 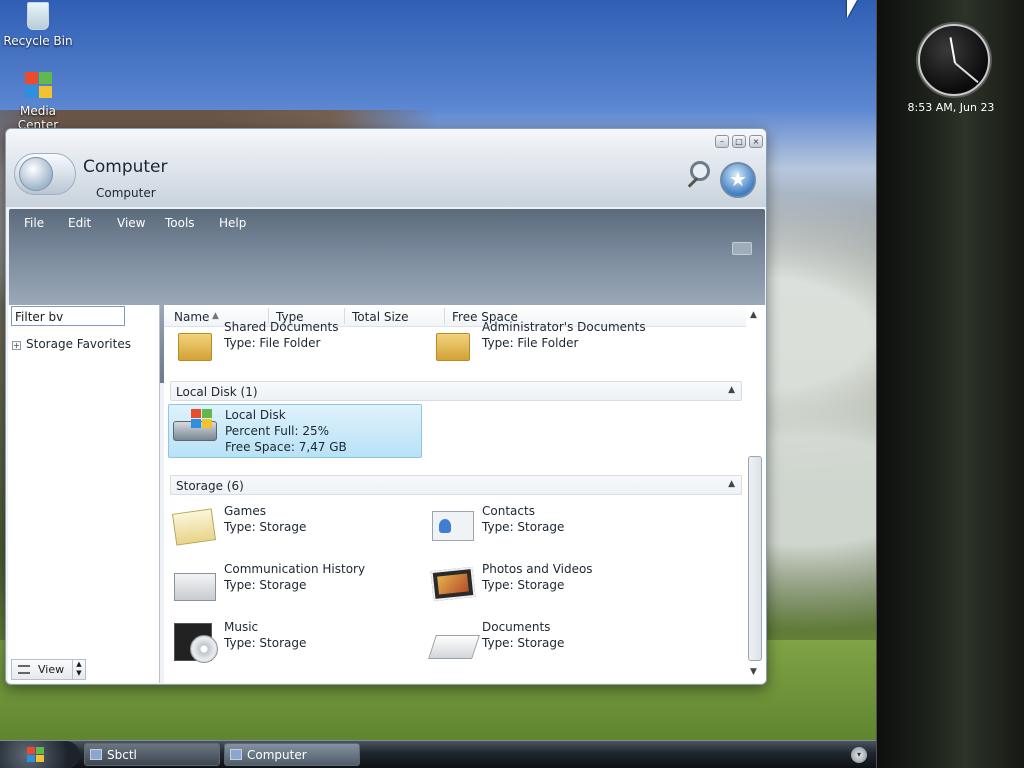 What do you see at coordinates (38, 86) in the screenshot?
I see `media-center-icon` at bounding box center [38, 86].